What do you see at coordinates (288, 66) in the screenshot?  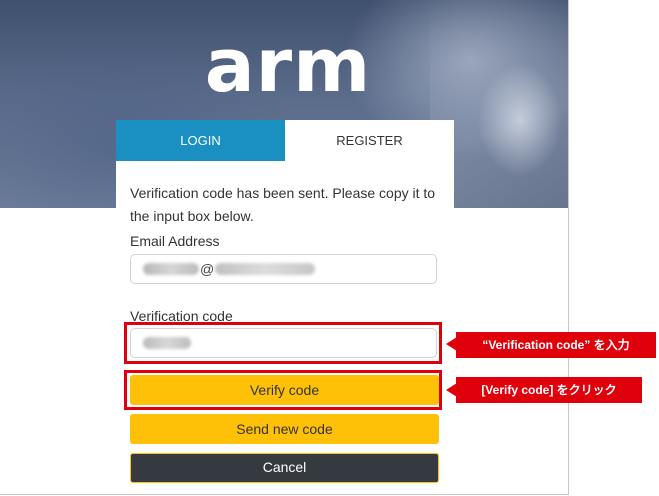 I see `arm-logo: arm` at bounding box center [288, 66].